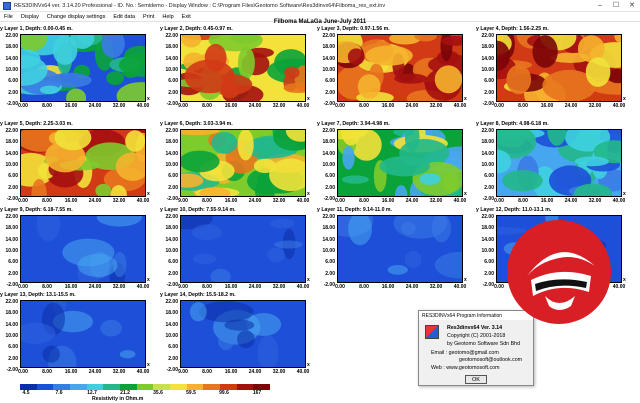 Image resolution: width=640 pixels, height=403 pixels. What do you see at coordinates (484, 344) in the screenshot?
I see `dialog-company: by Geotomo Software Sdn Bhd` at bounding box center [484, 344].